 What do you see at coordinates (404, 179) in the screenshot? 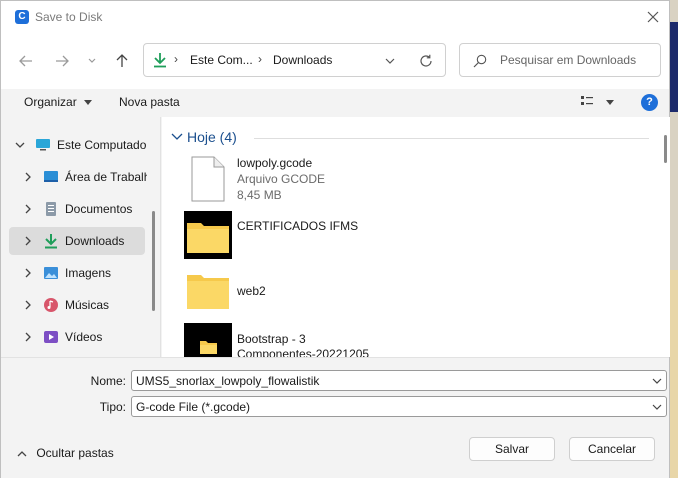
I see `list-item: lowpoly.gcode Arquivo GCODE 8,45 MB` at bounding box center [404, 179].